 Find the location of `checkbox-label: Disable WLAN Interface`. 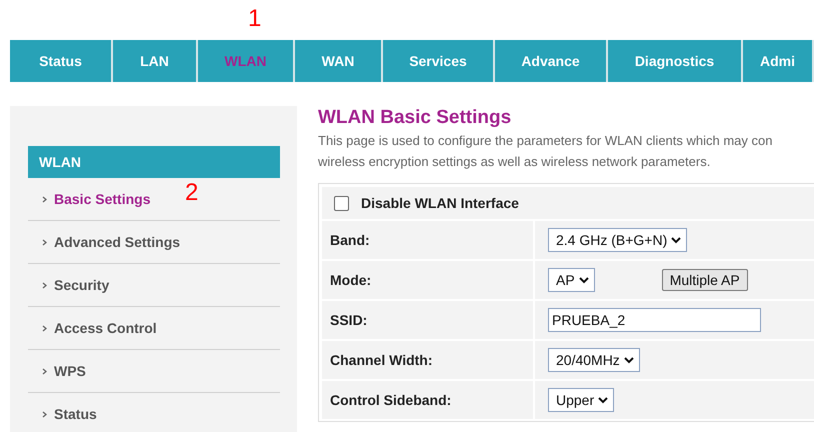

checkbox-label: Disable WLAN Interface is located at coordinates (440, 203).